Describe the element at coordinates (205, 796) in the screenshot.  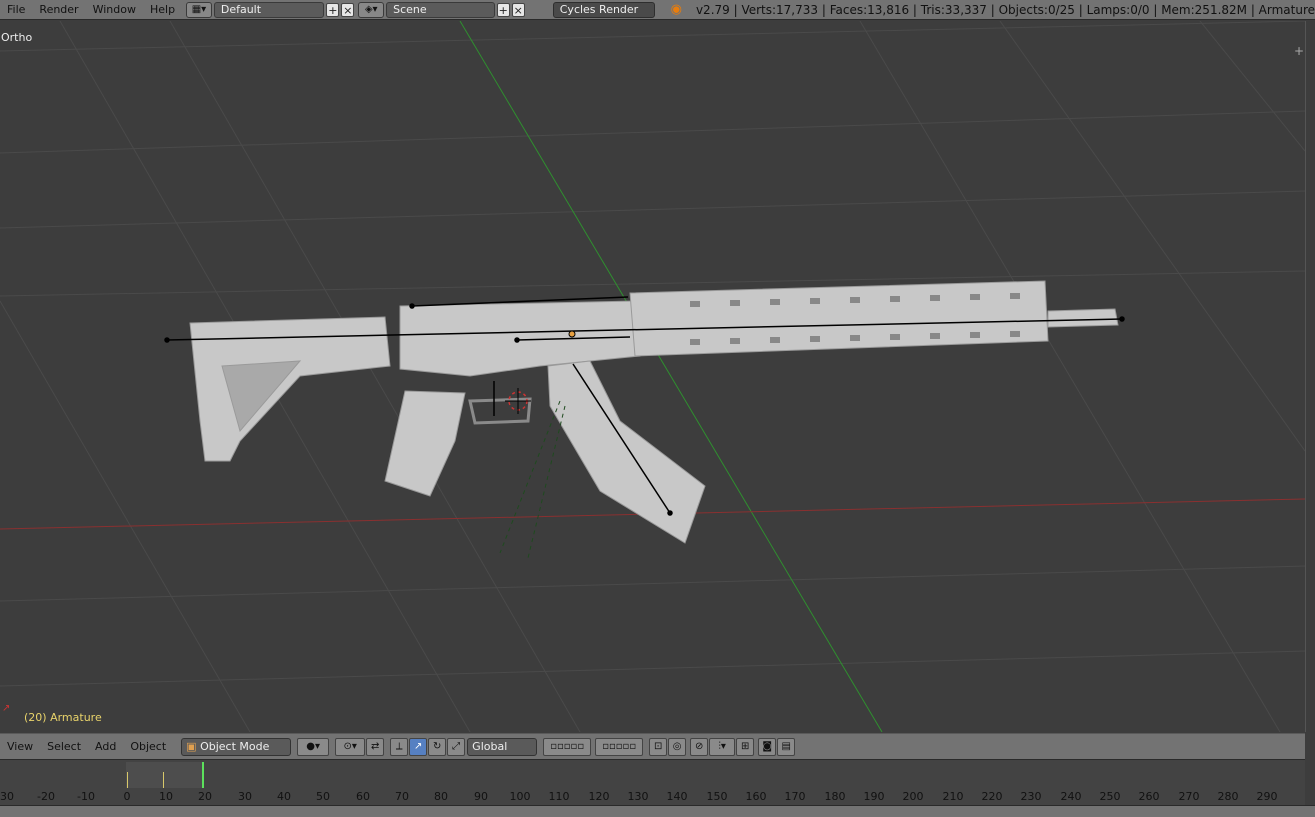
I see `frame-tick: 20` at that location.